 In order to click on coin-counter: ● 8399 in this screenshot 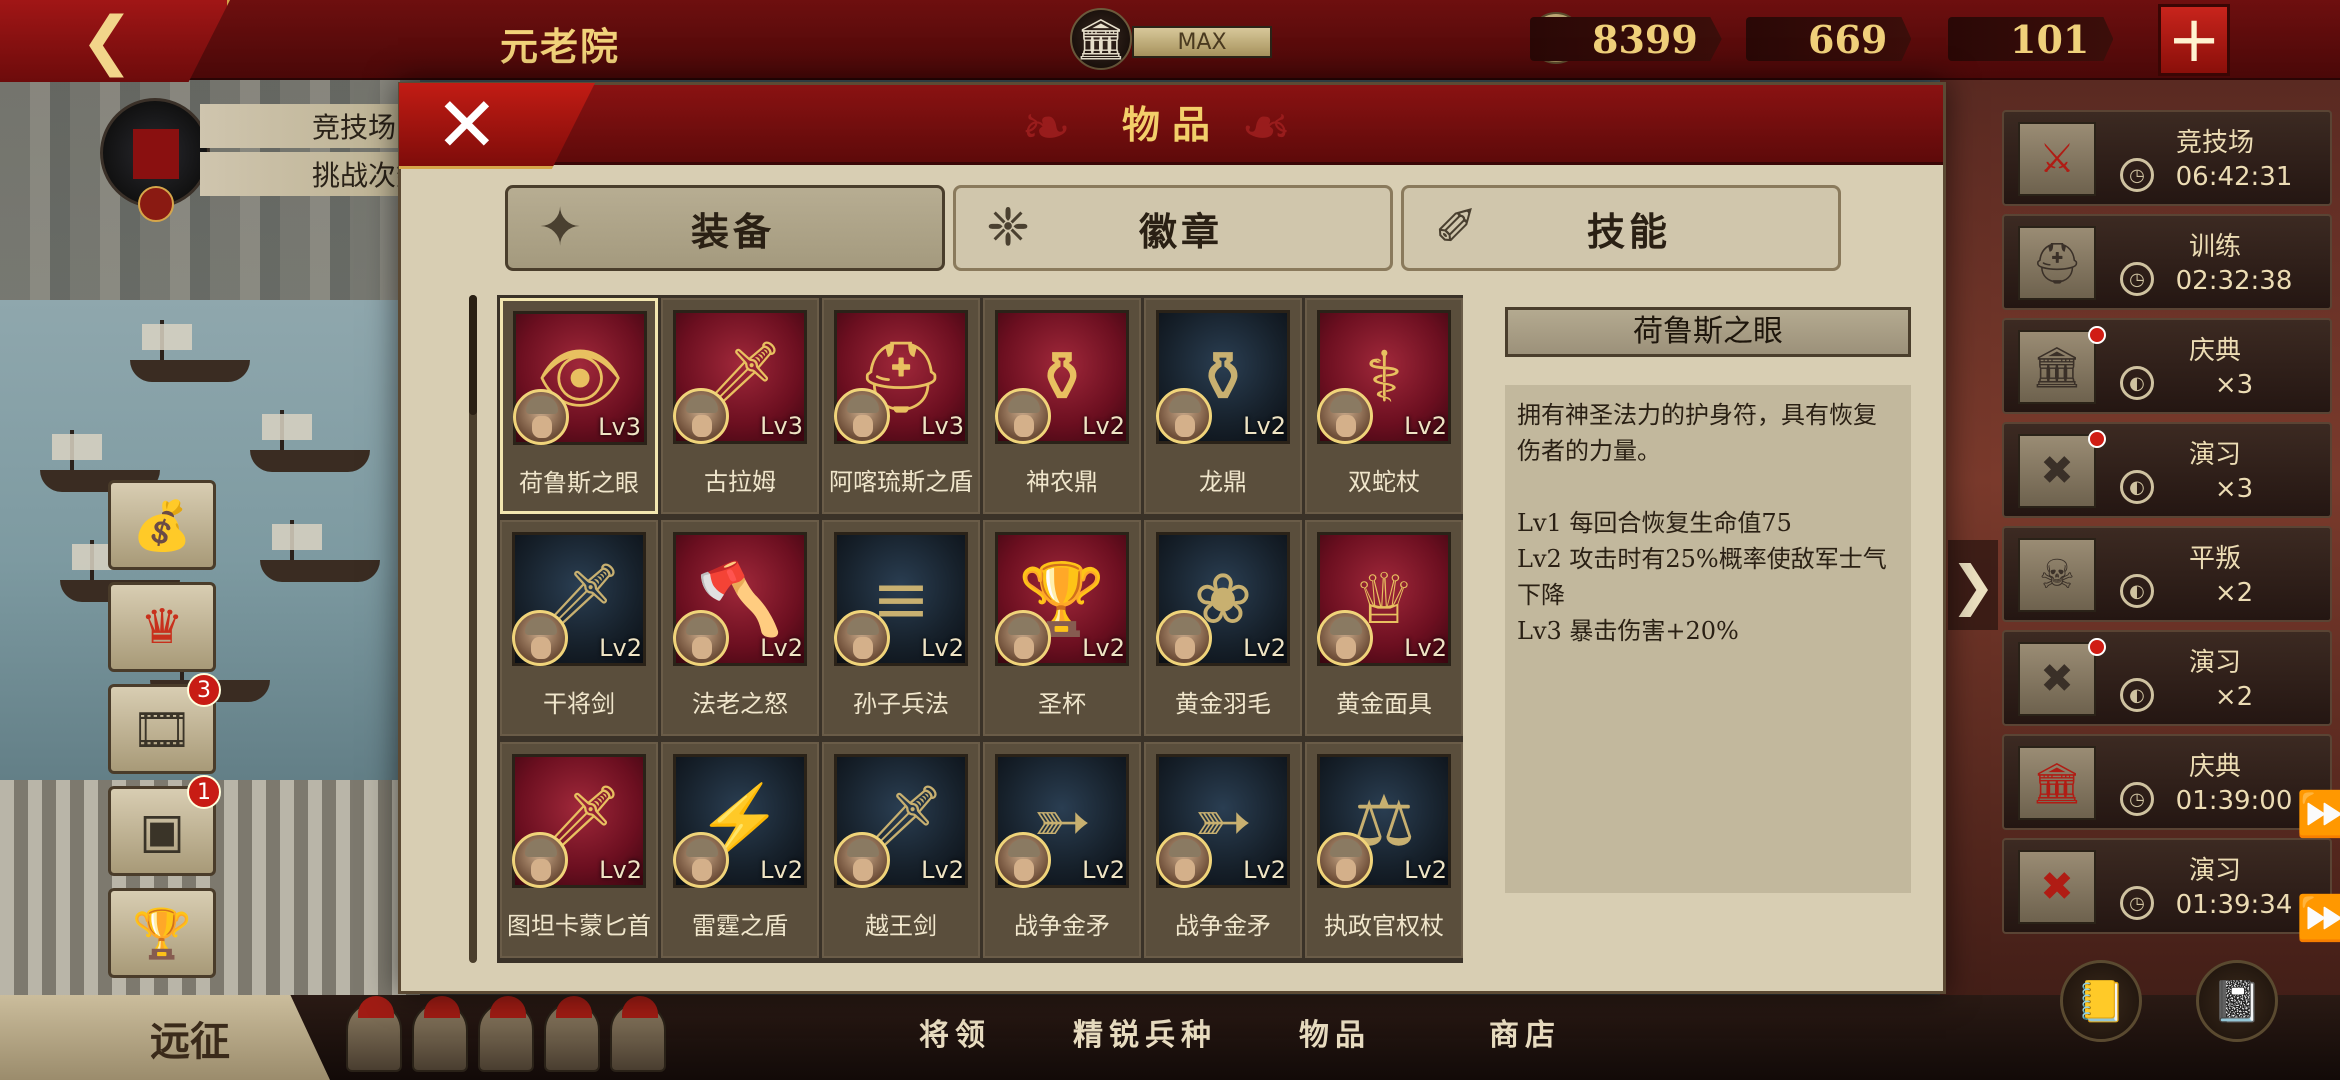, I will do `click(1626, 38)`.